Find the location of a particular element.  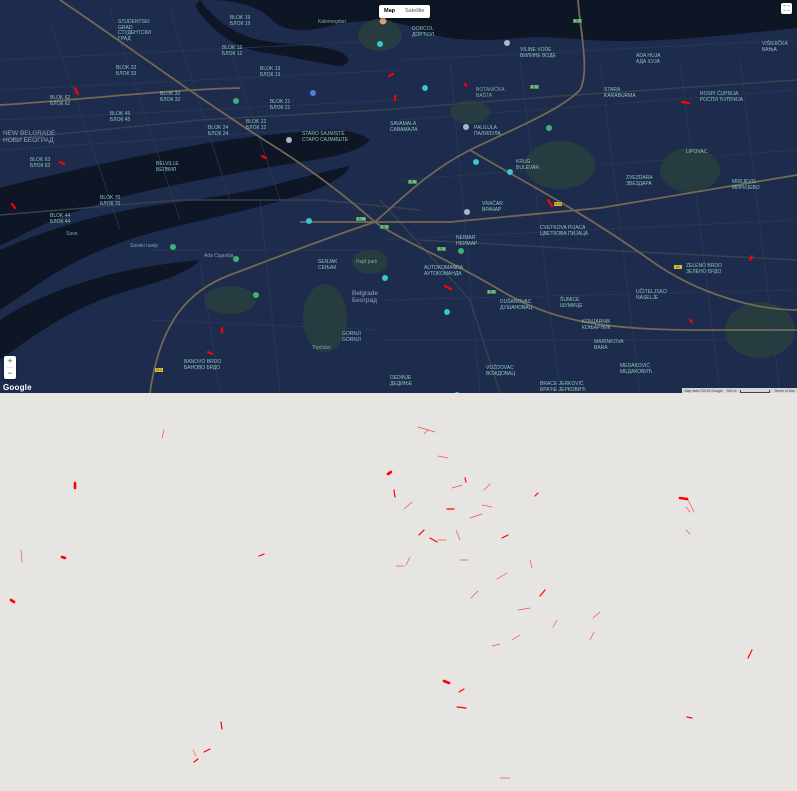

fullscreen-button: ⛶ is located at coordinates (786, 8).